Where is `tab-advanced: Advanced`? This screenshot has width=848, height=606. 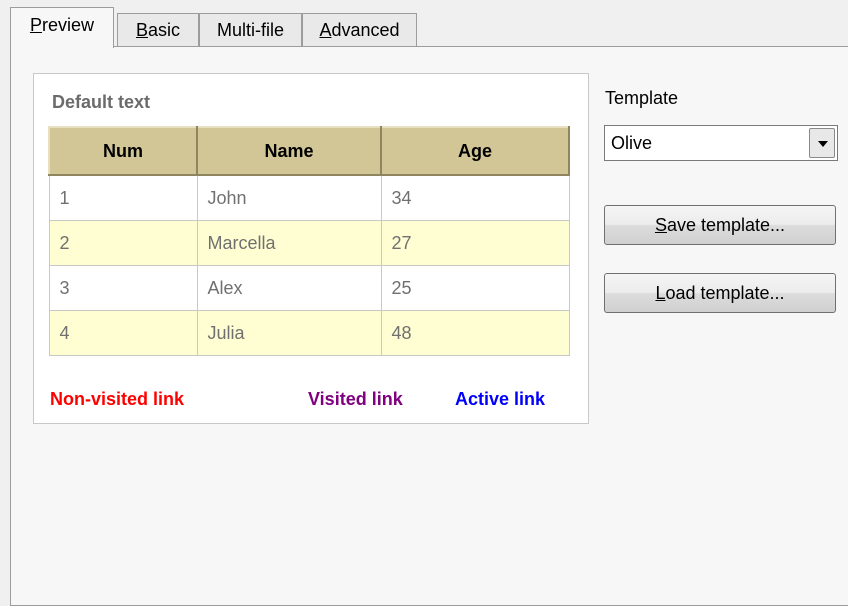 tab-advanced: Advanced is located at coordinates (359, 30).